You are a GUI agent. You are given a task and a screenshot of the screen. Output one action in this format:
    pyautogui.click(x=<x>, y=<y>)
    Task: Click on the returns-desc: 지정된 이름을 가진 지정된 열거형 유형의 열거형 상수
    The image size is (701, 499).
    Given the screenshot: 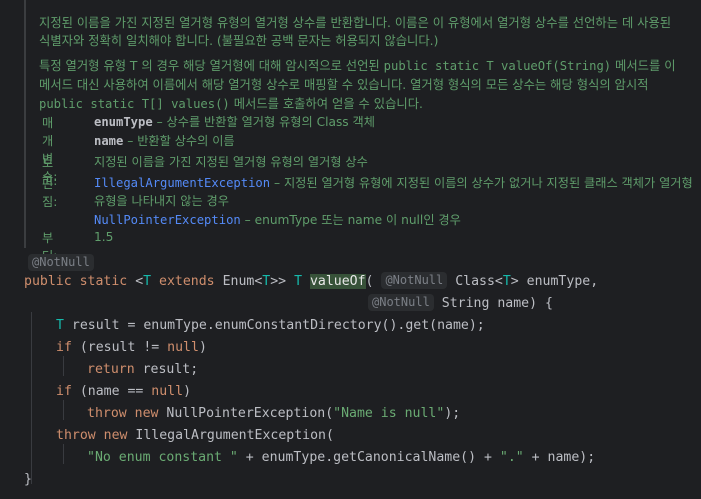 What is the action you would take?
    pyautogui.click(x=231, y=162)
    